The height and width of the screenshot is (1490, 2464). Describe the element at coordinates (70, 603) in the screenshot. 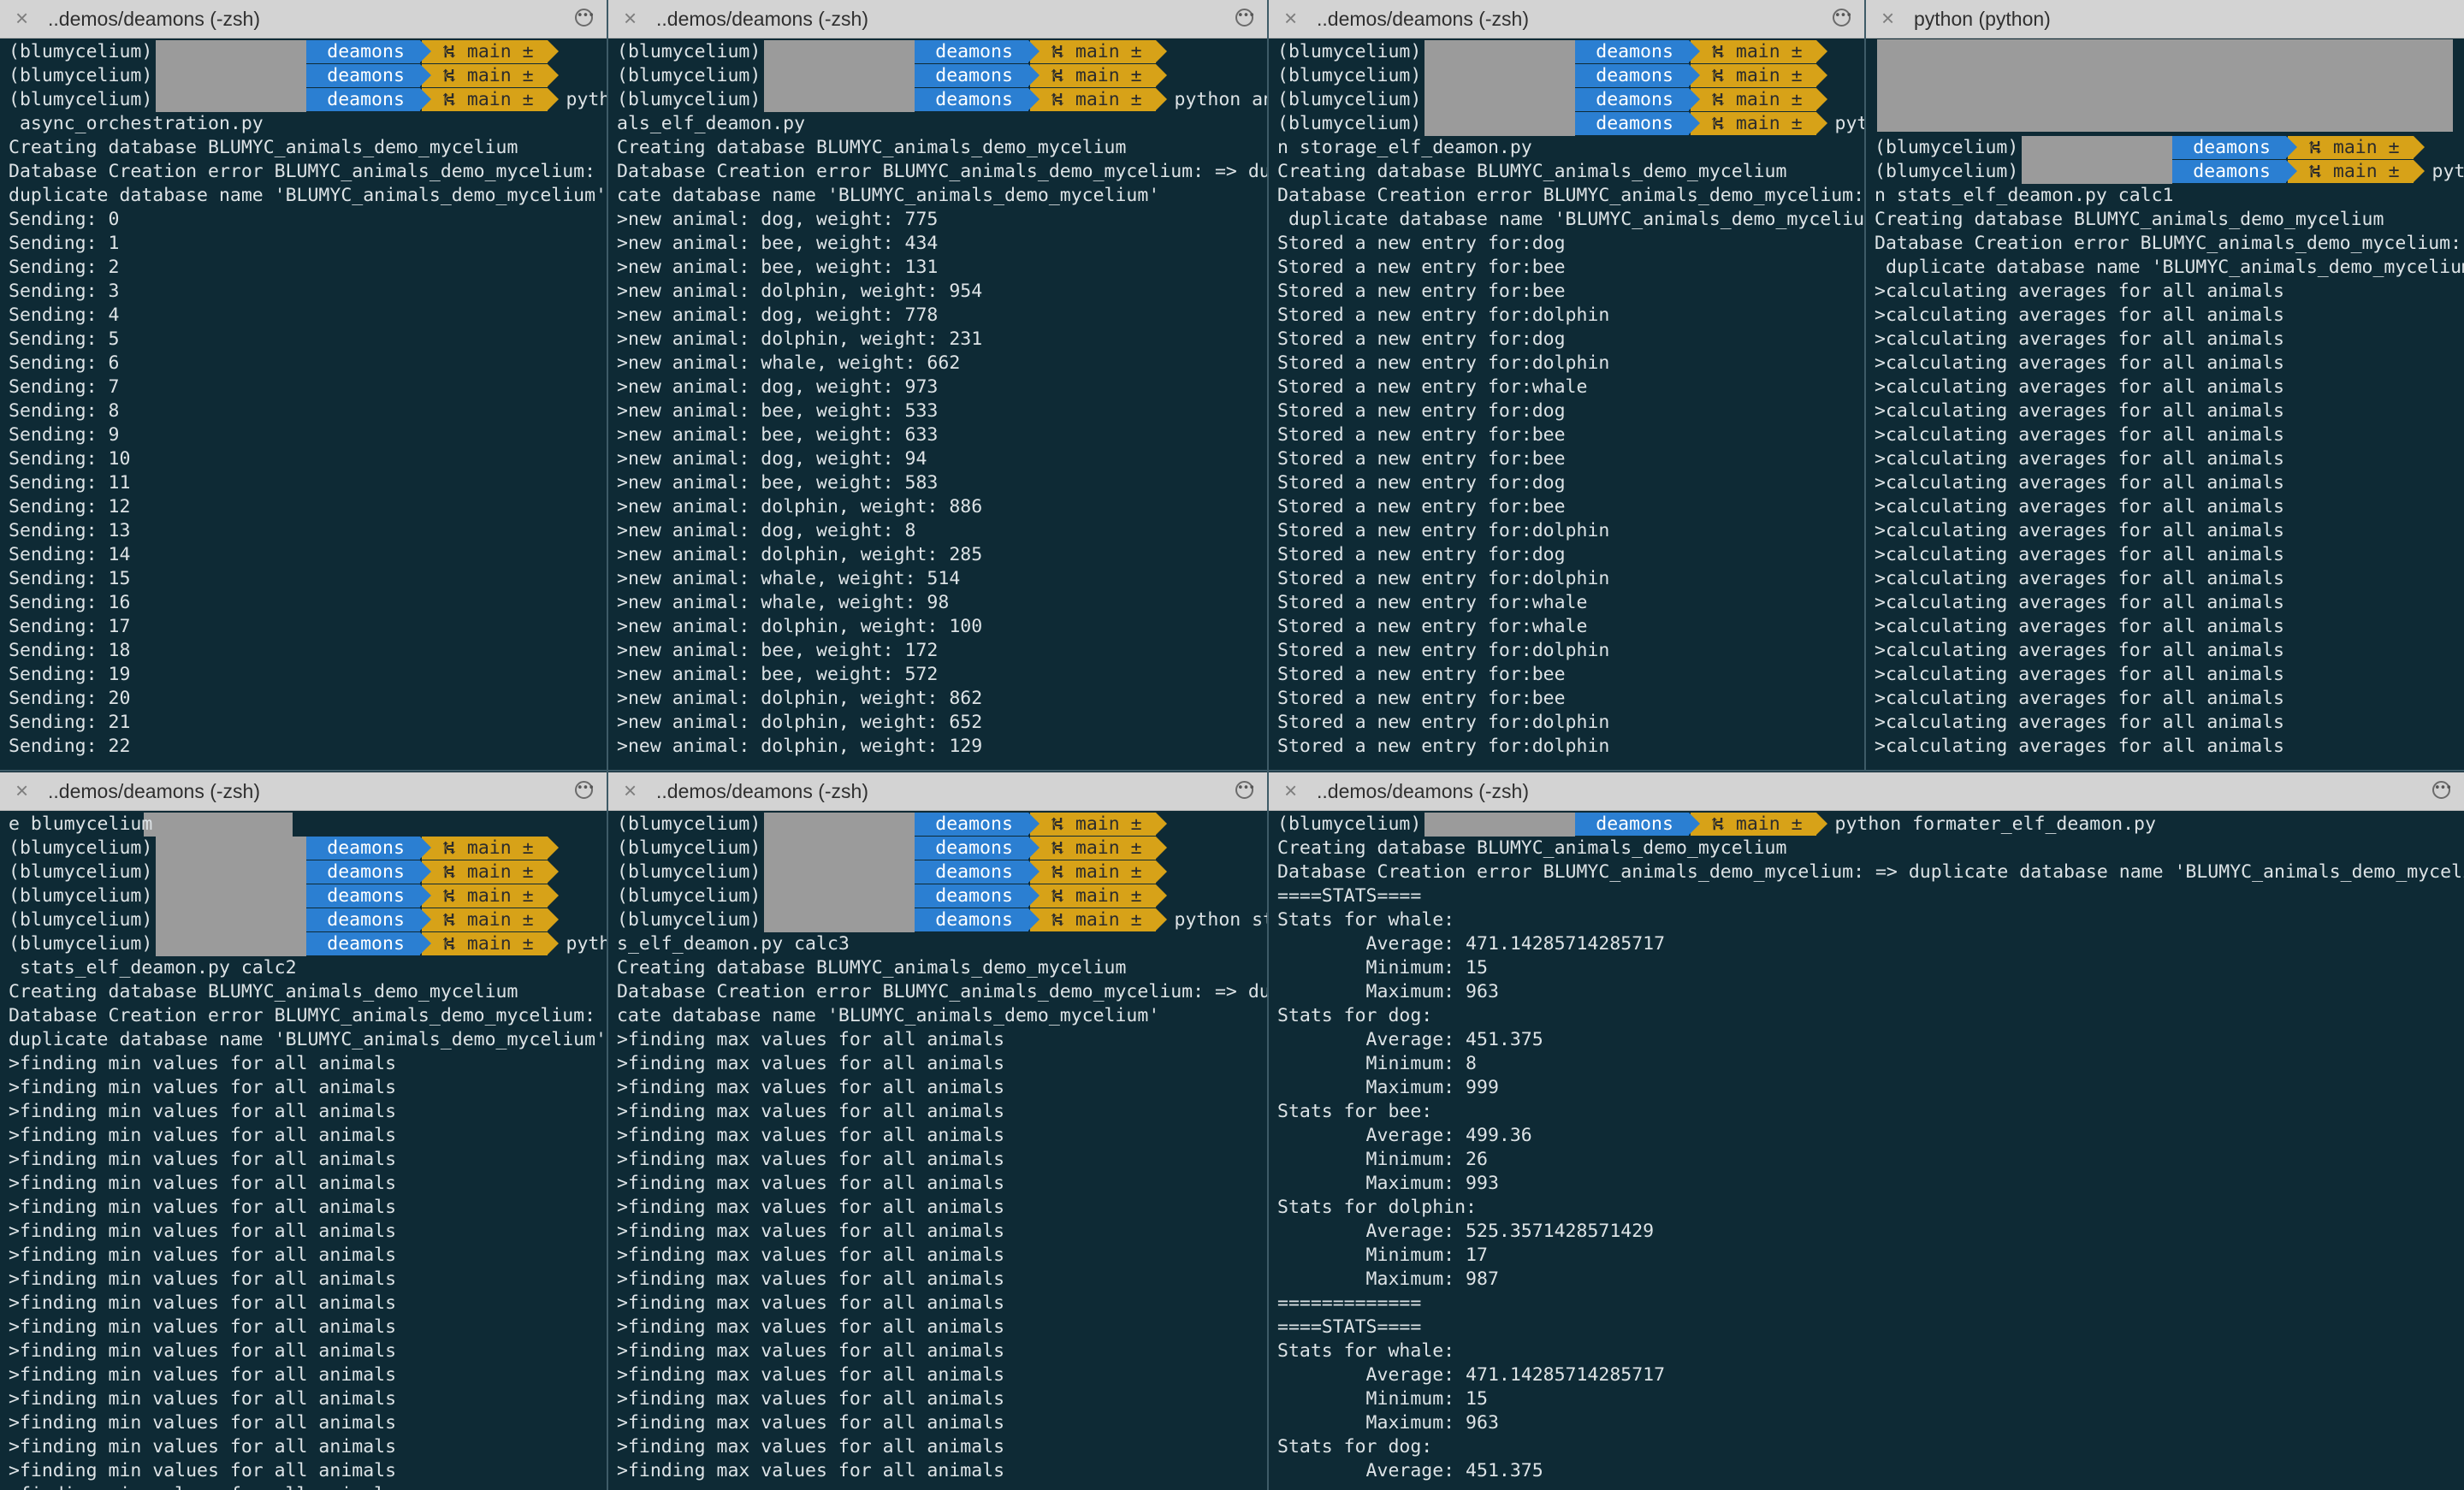

I see `output-line: Sending: 16` at that location.